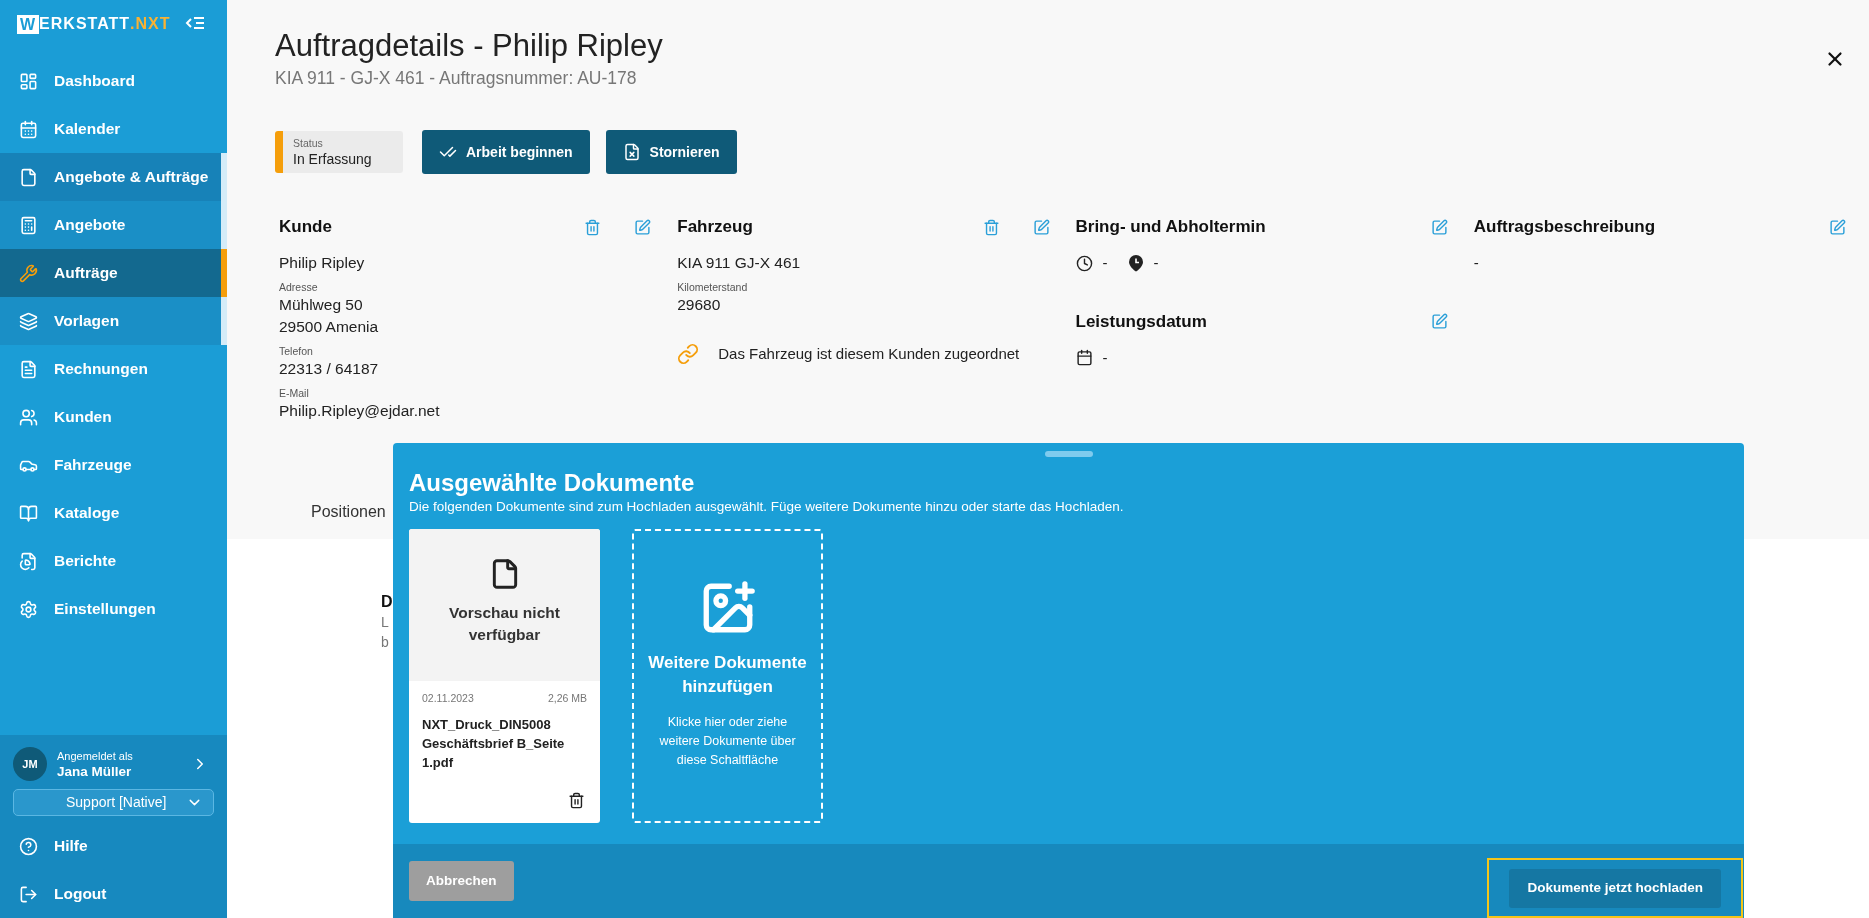  What do you see at coordinates (28, 609) in the screenshot?
I see `settings-icon` at bounding box center [28, 609].